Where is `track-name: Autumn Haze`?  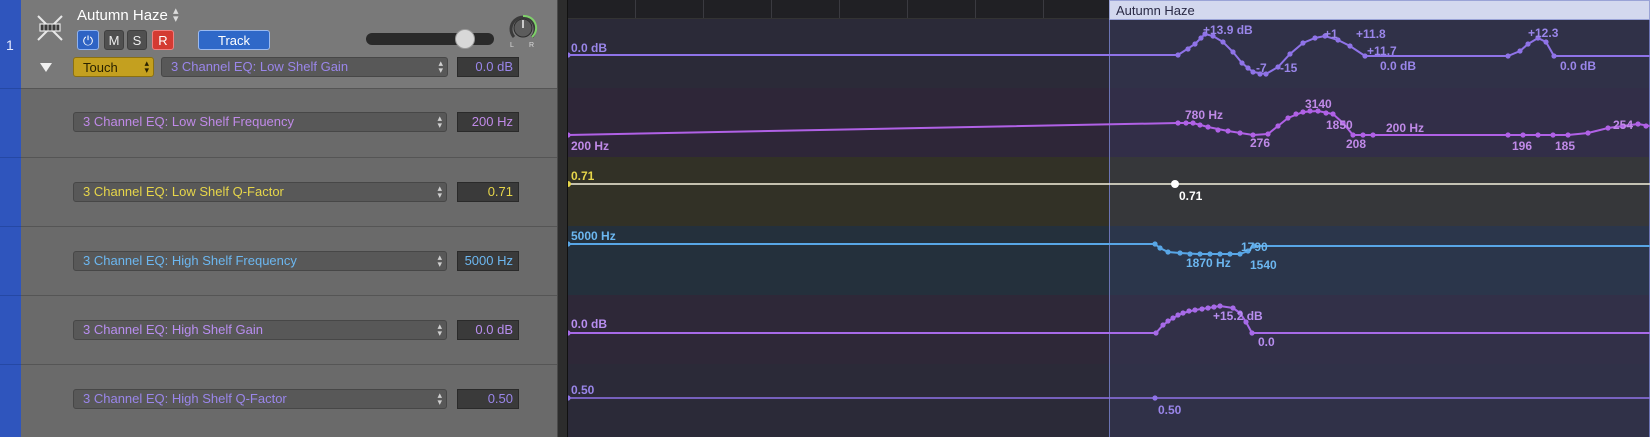 track-name: Autumn Haze is located at coordinates (122, 15).